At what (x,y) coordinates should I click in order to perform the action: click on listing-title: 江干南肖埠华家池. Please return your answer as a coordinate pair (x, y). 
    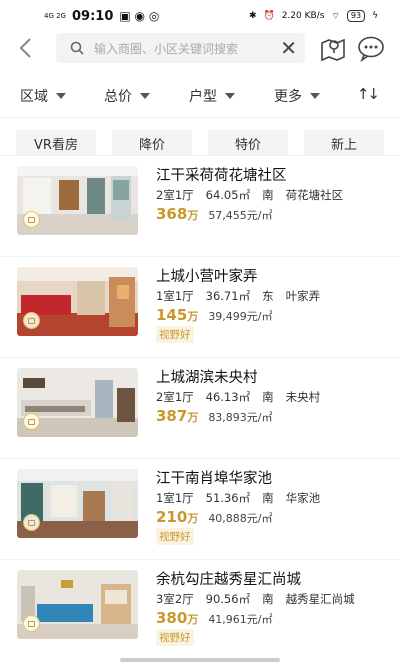
    Looking at the image, I should click on (214, 479).